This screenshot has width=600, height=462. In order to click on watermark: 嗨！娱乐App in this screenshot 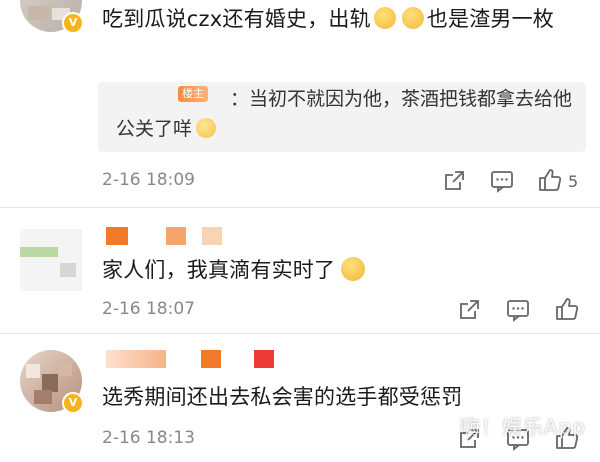, I will do `click(522, 427)`.